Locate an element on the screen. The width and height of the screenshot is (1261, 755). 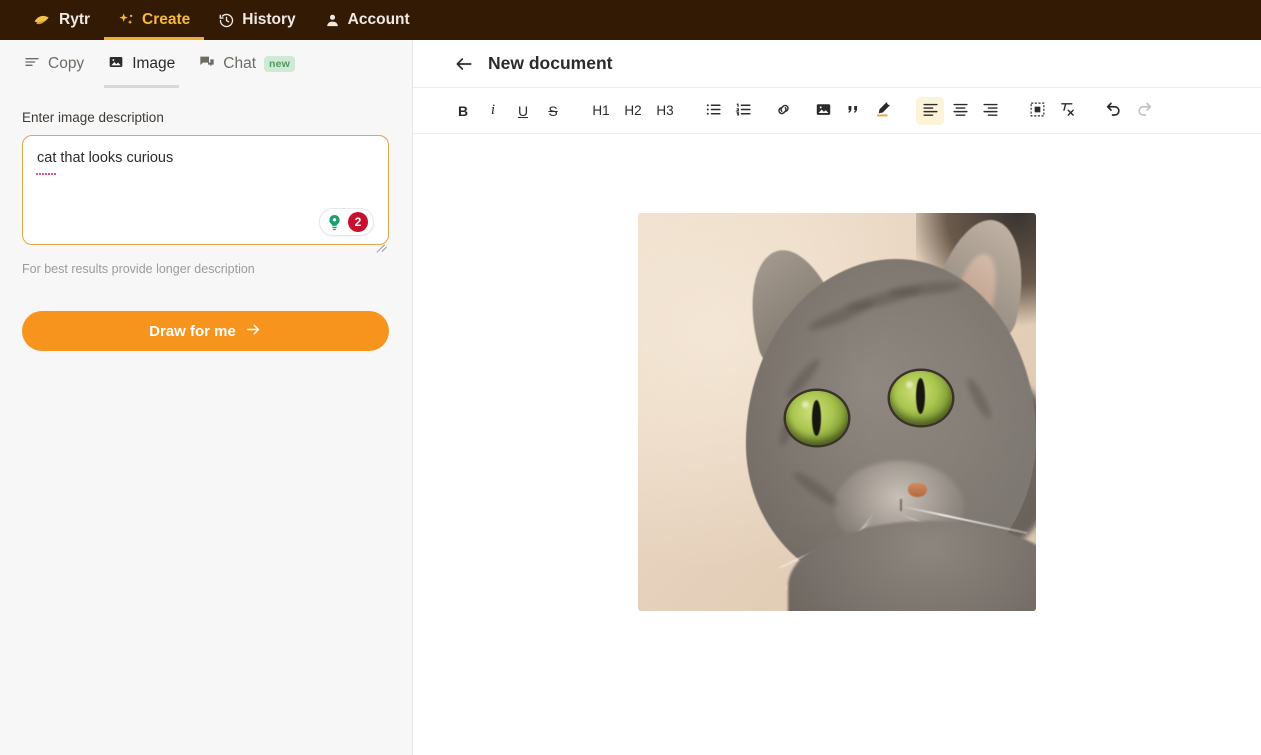
arrow-right-icon is located at coordinates (253, 331).